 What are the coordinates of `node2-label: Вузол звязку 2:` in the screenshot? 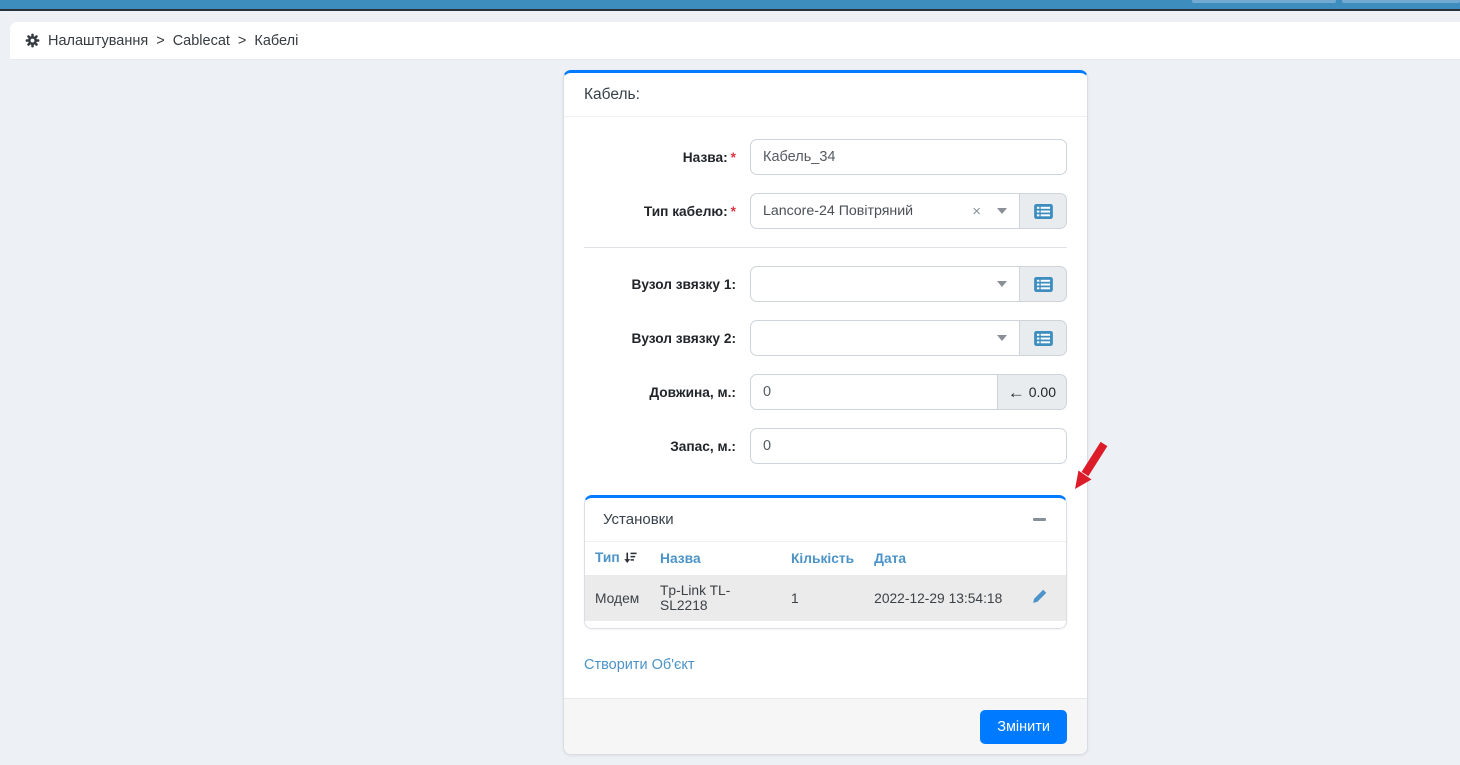 It's located at (683, 338).